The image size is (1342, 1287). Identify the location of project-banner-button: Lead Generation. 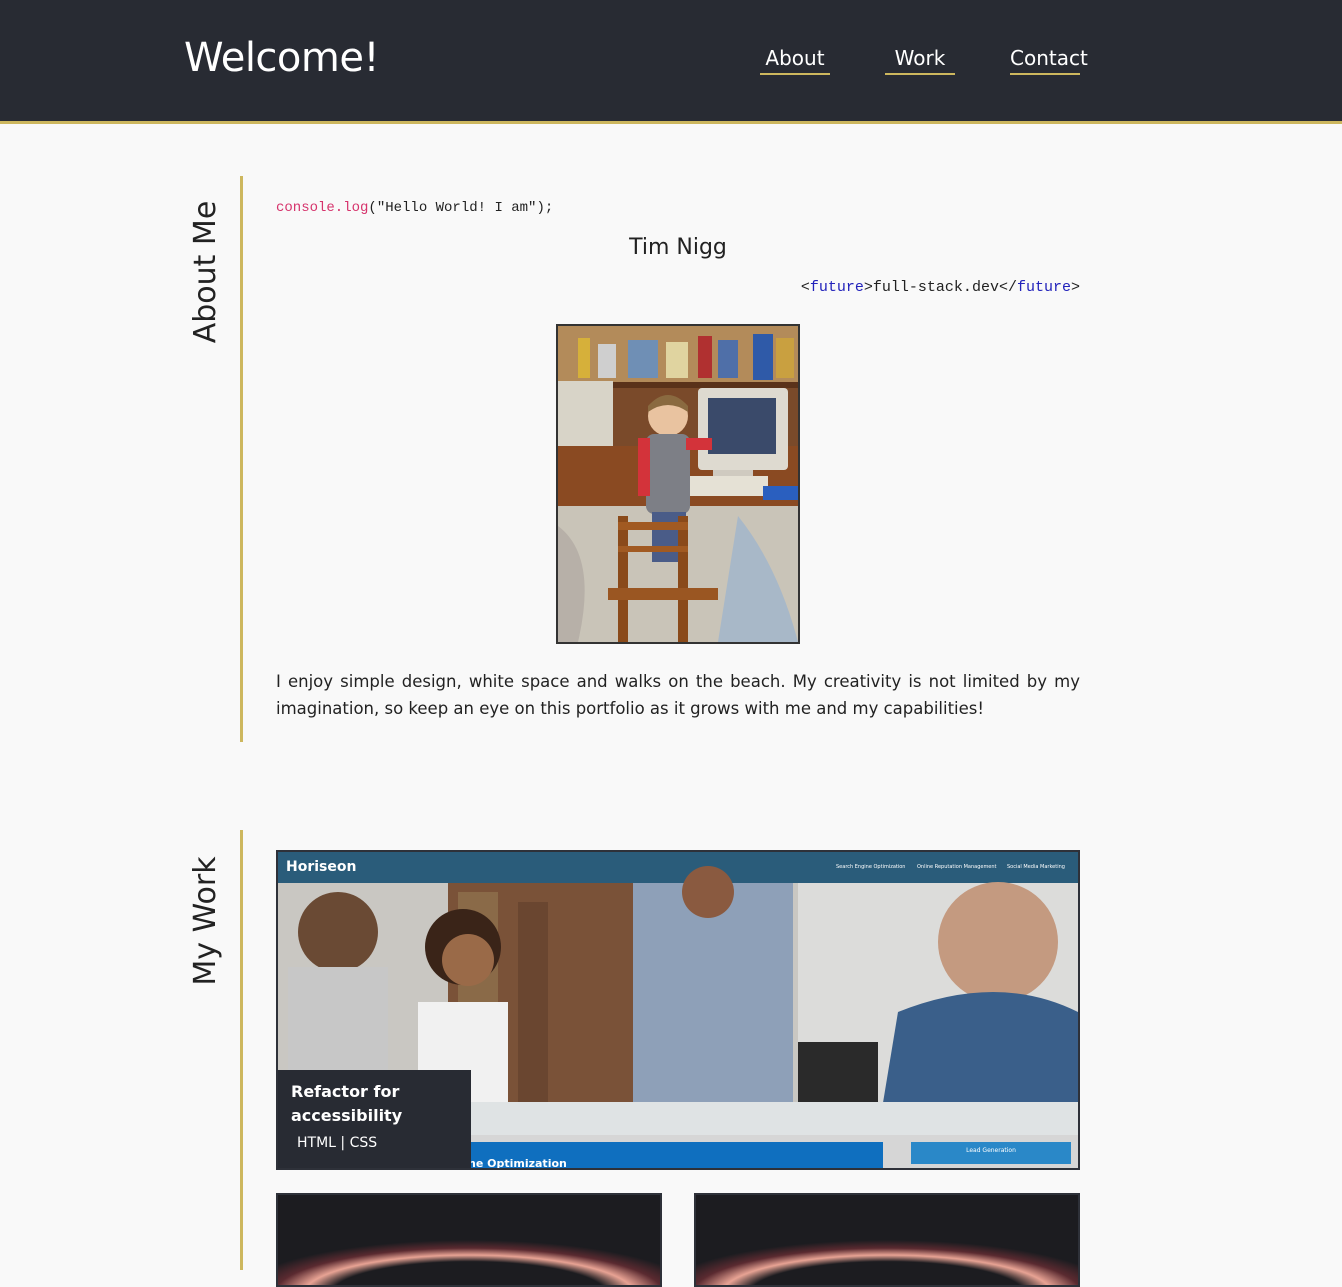
(991, 1150).